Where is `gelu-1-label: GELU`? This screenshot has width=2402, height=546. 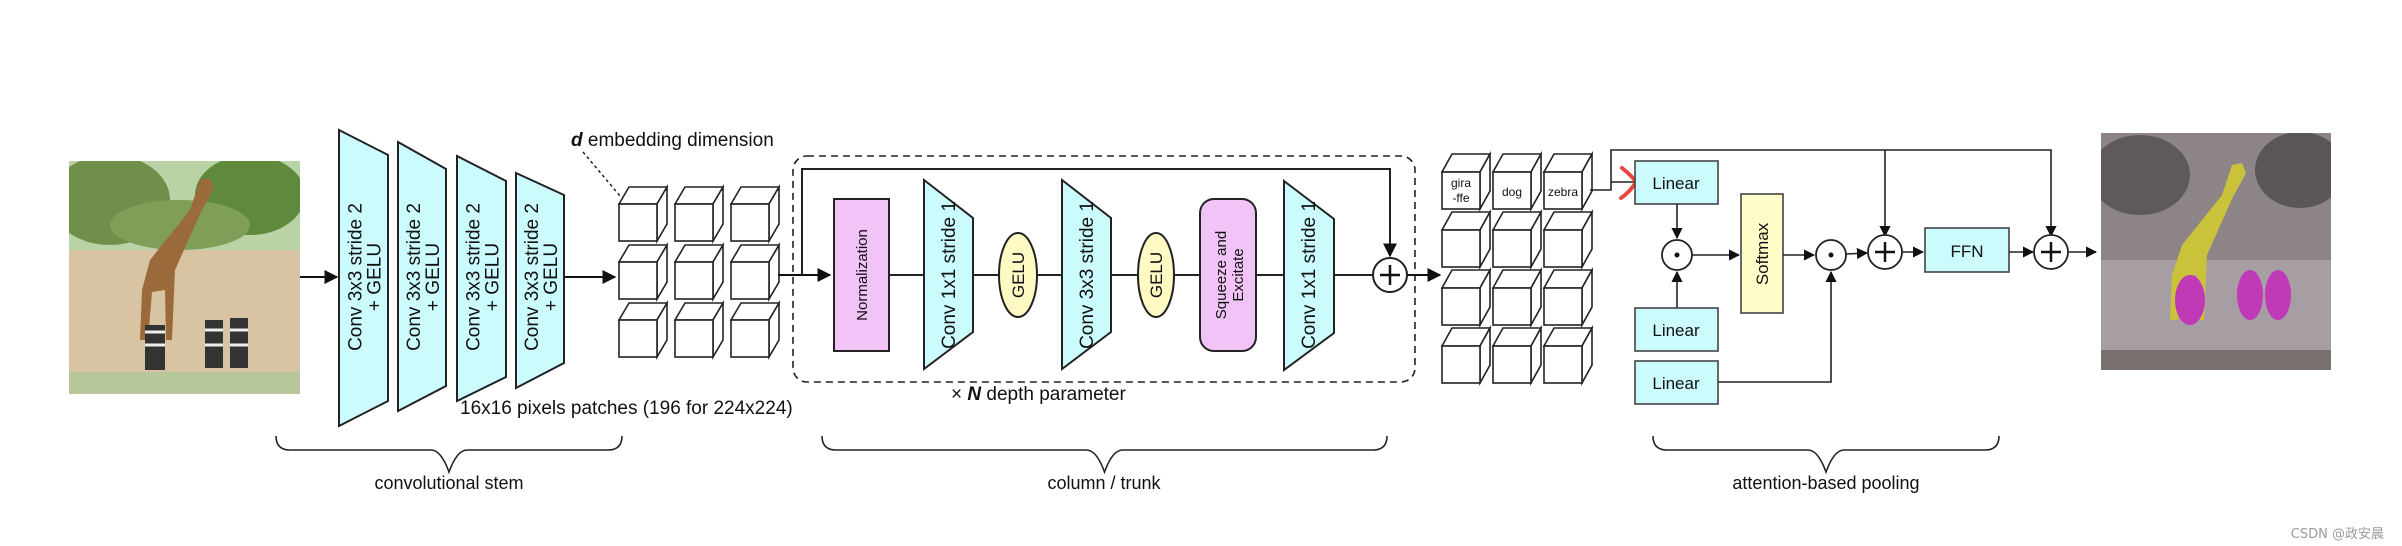 gelu-1-label: GELU is located at coordinates (1018, 275).